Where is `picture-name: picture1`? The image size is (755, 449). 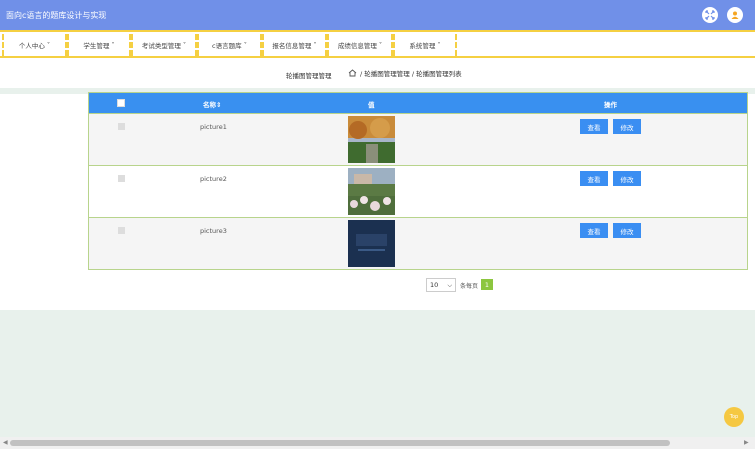 picture-name: picture1 is located at coordinates (213, 127).